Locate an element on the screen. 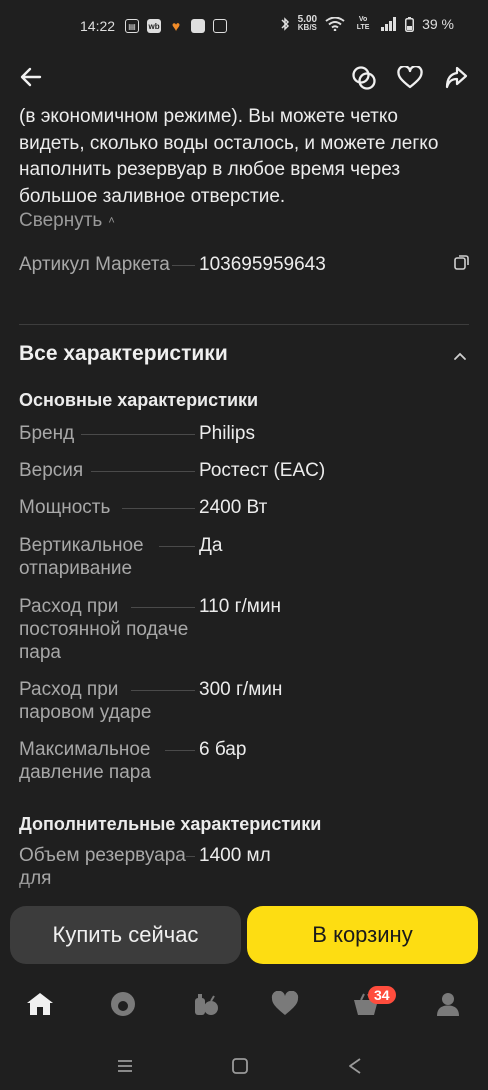  battery-percent: 39 % is located at coordinates (438, 24).